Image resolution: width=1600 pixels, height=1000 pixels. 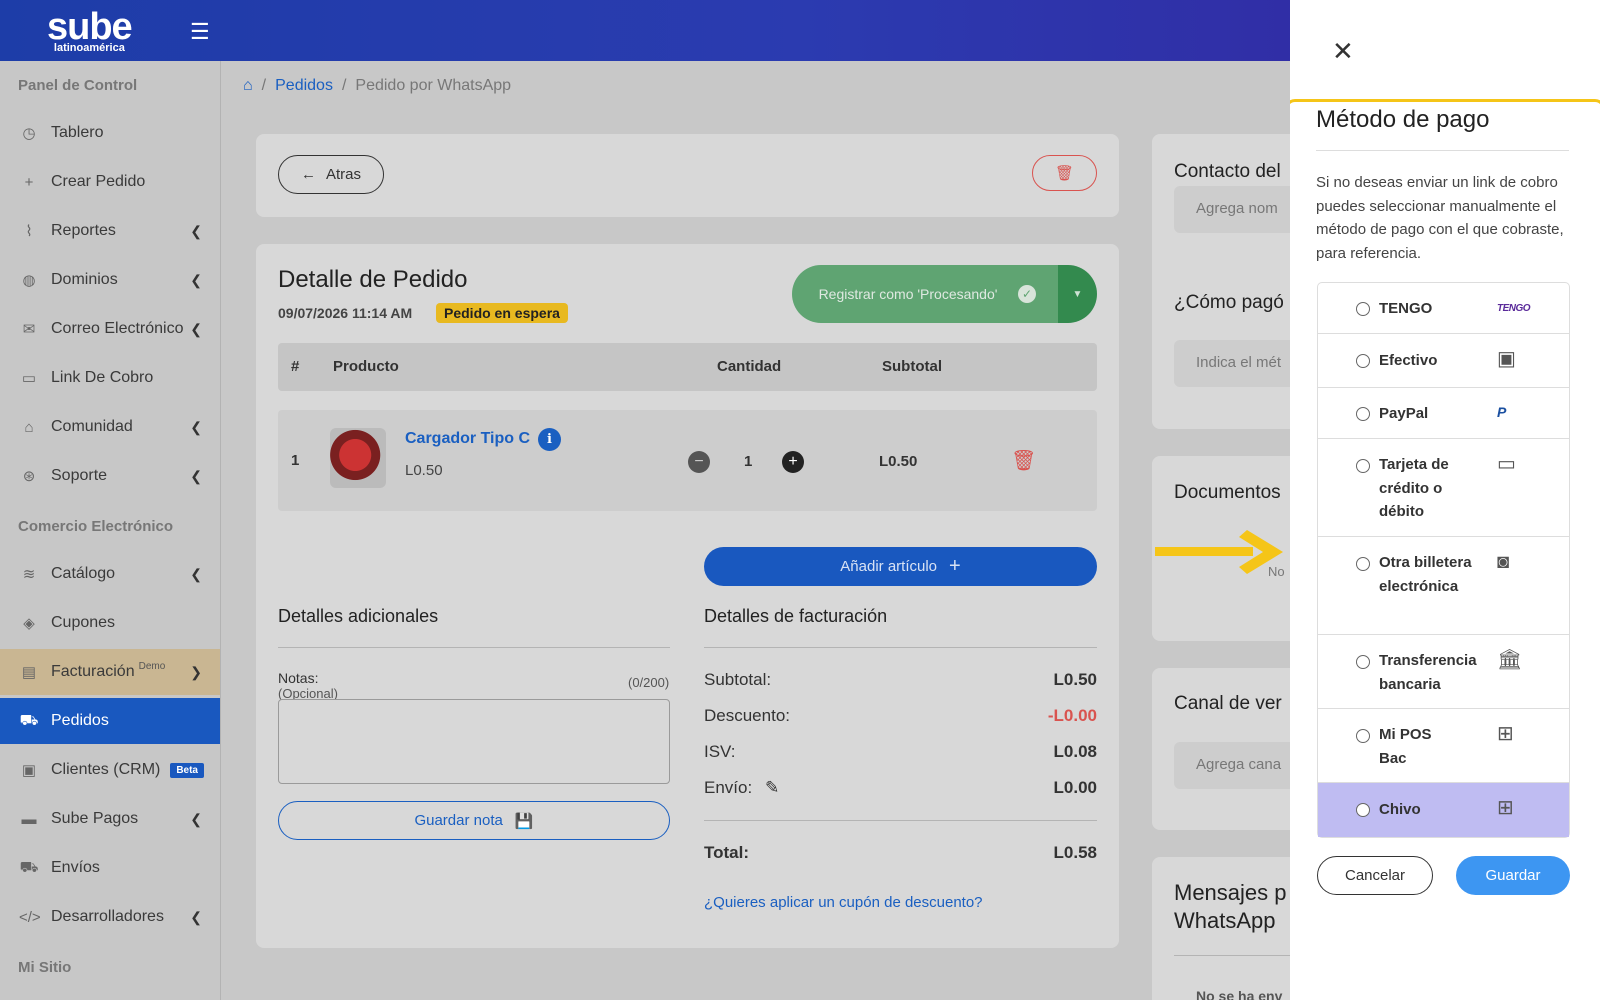 What do you see at coordinates (1225, 920) in the screenshot?
I see `messages-card-title: WhatsApp` at bounding box center [1225, 920].